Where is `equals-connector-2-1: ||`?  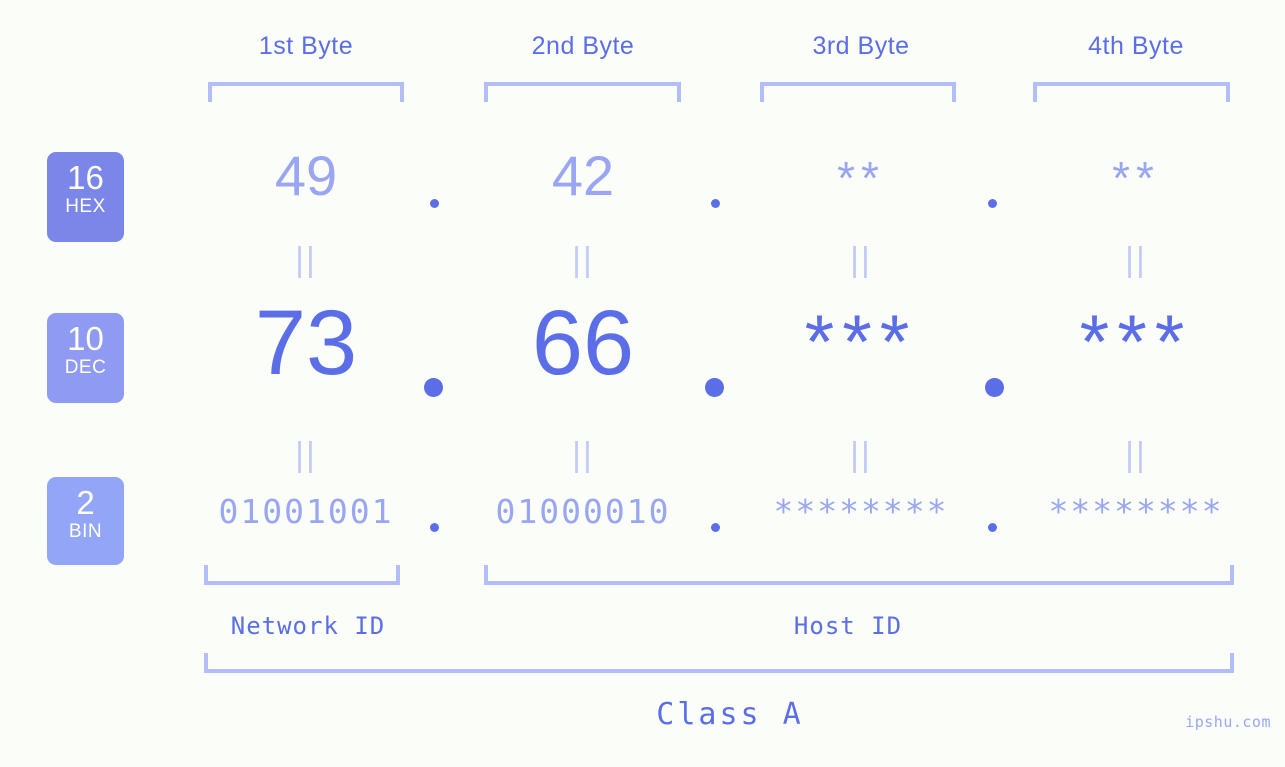 equals-connector-2-1: || is located at coordinates (306, 455).